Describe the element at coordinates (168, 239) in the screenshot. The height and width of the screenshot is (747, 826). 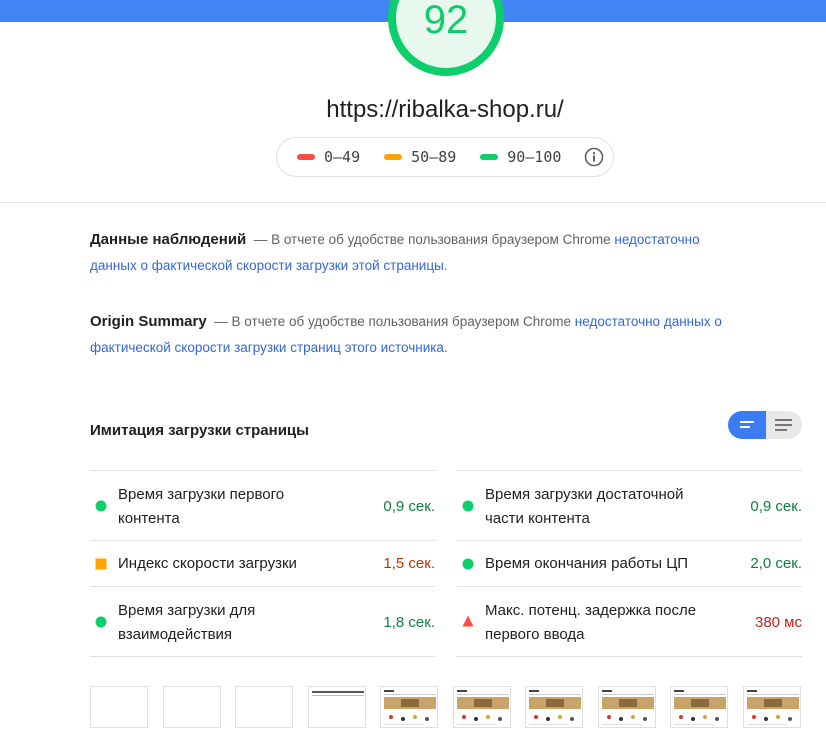
I see `field-data-title: Данные наблюдений` at that location.